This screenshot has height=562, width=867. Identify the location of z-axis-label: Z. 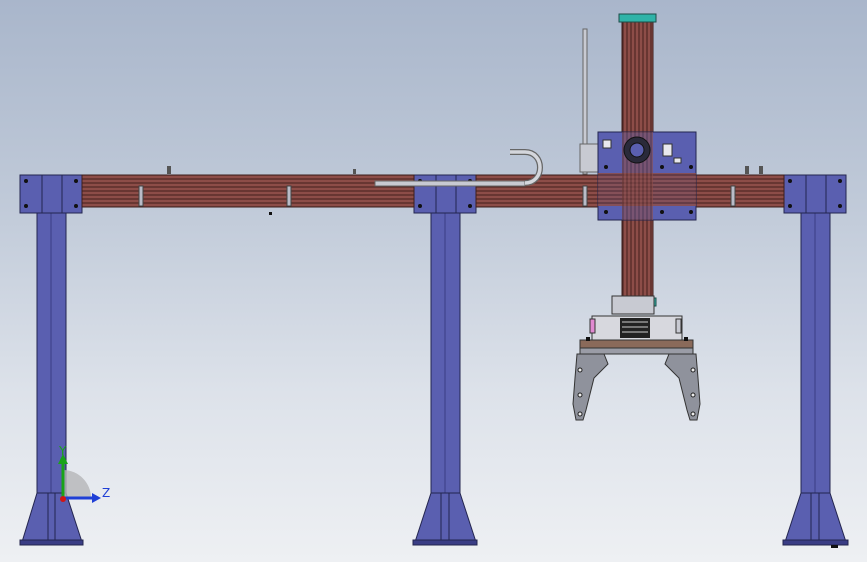
(106, 493).